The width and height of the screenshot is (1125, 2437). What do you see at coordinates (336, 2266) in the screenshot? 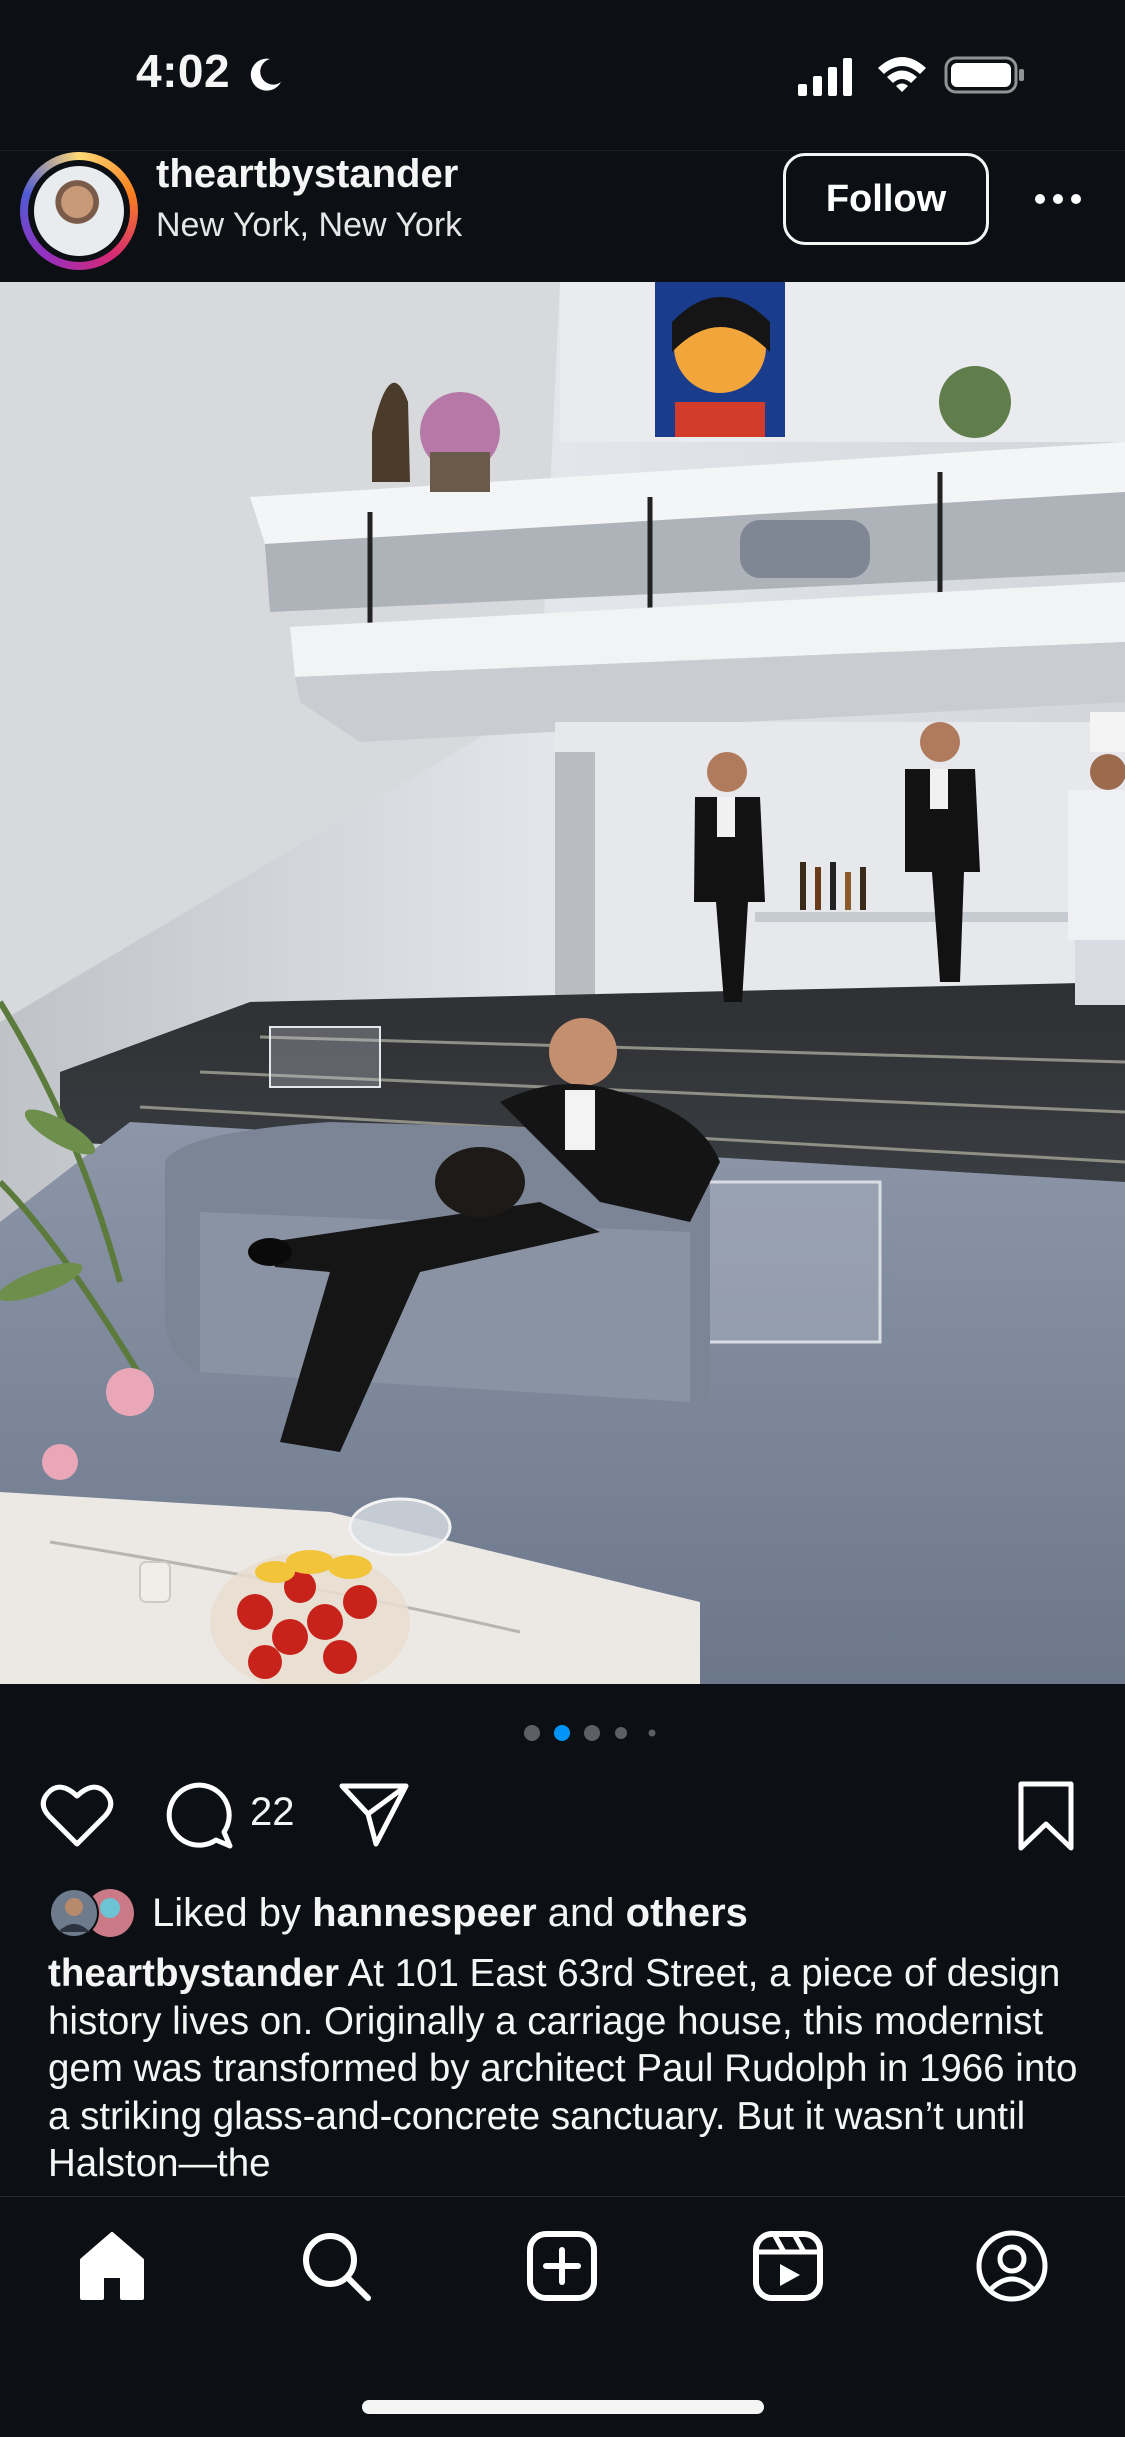
I see `search-icon` at bounding box center [336, 2266].